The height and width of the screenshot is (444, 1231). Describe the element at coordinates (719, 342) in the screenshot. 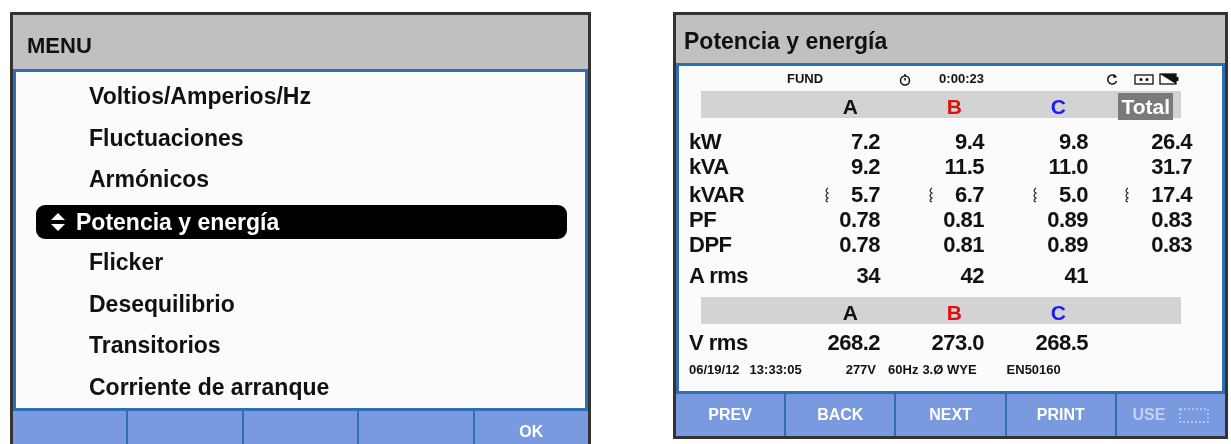

I see `row-label: V rms` at that location.